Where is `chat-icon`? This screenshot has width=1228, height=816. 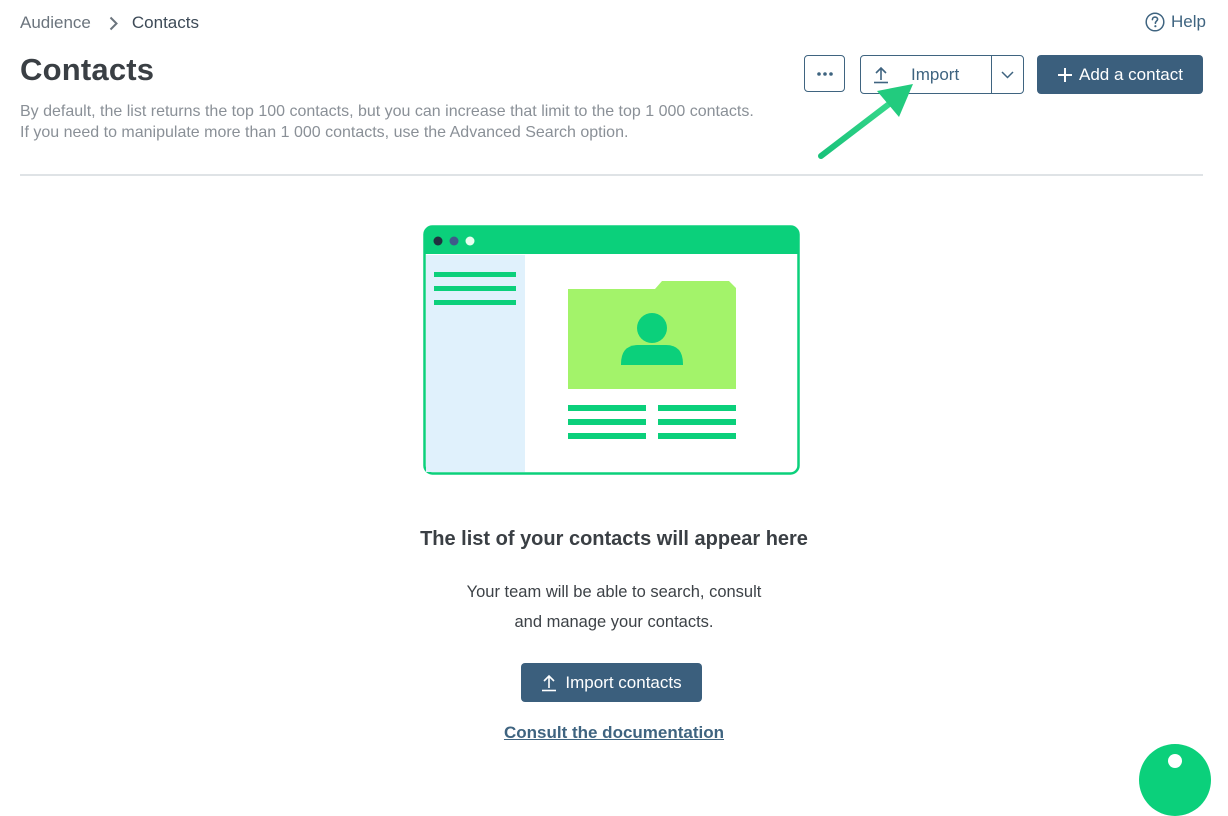 chat-icon is located at coordinates (1175, 761).